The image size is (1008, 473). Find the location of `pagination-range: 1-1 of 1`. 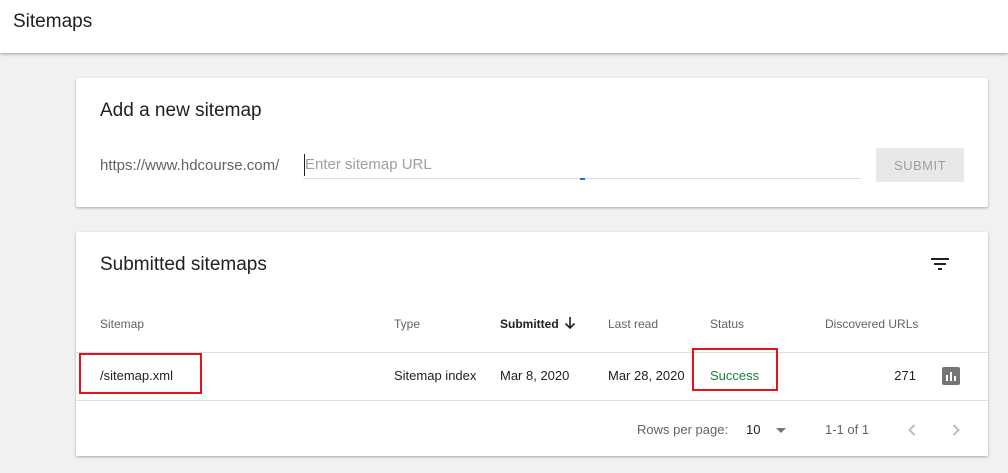

pagination-range: 1-1 of 1 is located at coordinates (847, 429).